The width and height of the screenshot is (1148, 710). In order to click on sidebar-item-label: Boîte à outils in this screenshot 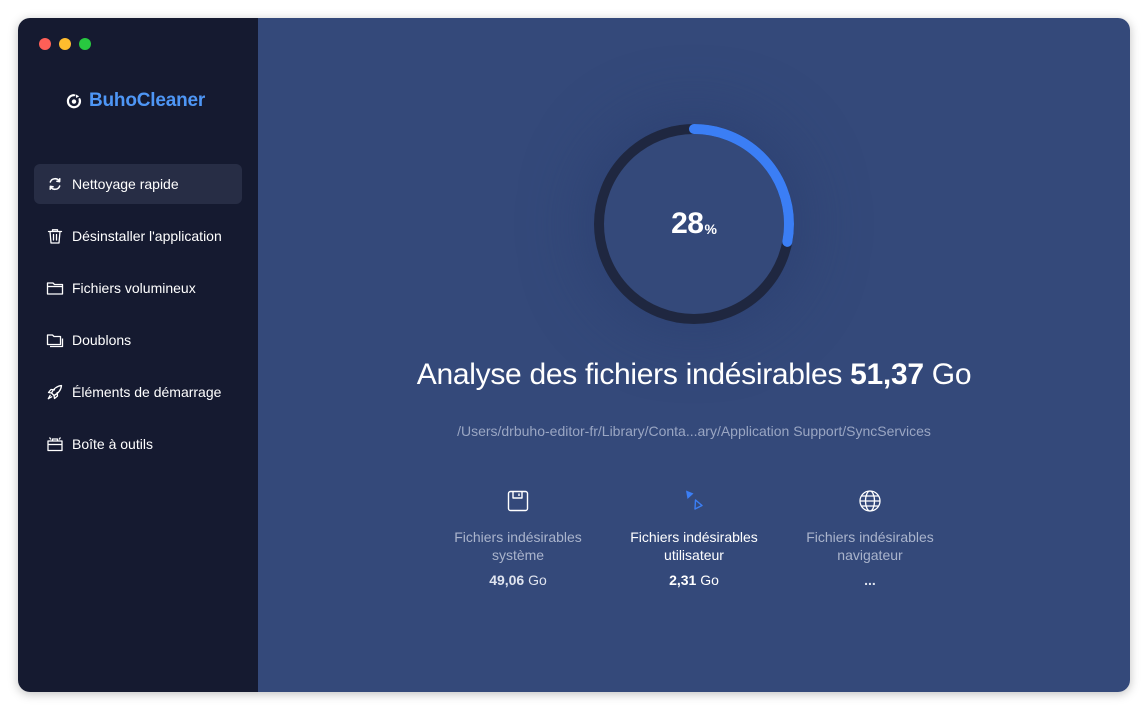, I will do `click(112, 444)`.